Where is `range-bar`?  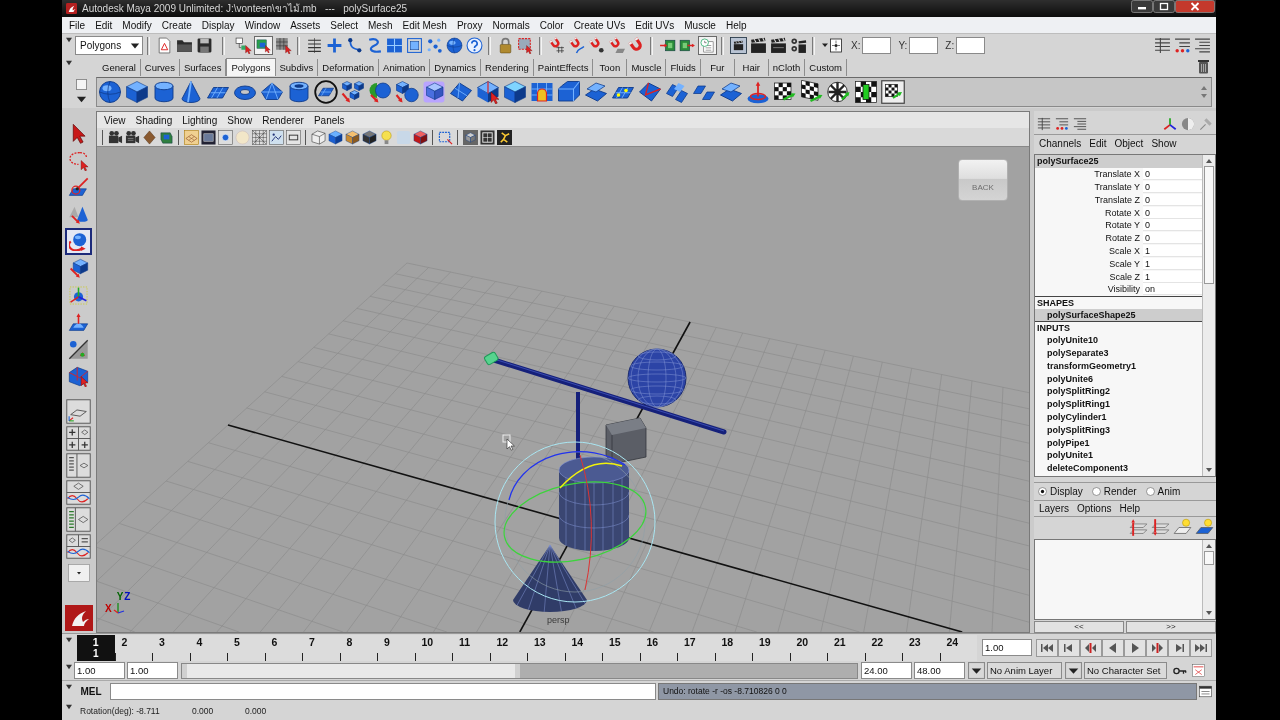 range-bar is located at coordinates (351, 670).